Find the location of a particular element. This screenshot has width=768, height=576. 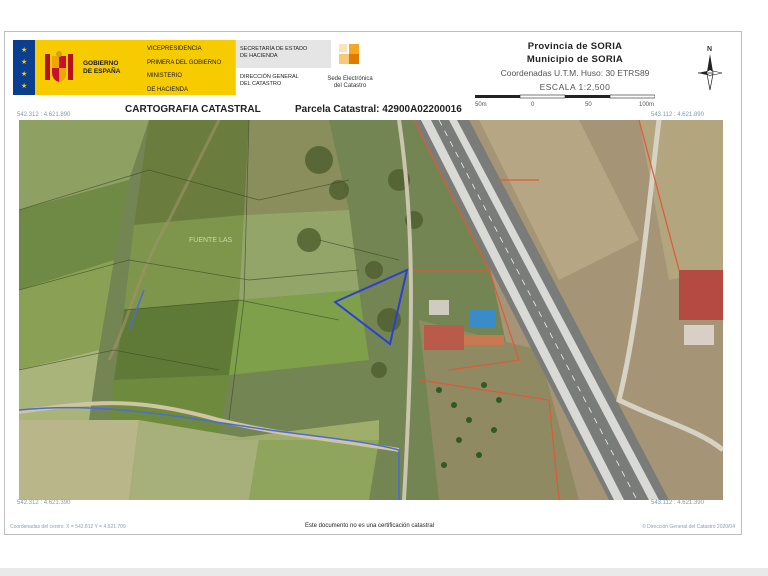

corner-bottom-right: 543.112 : 4.621.390 is located at coordinates (677, 503).